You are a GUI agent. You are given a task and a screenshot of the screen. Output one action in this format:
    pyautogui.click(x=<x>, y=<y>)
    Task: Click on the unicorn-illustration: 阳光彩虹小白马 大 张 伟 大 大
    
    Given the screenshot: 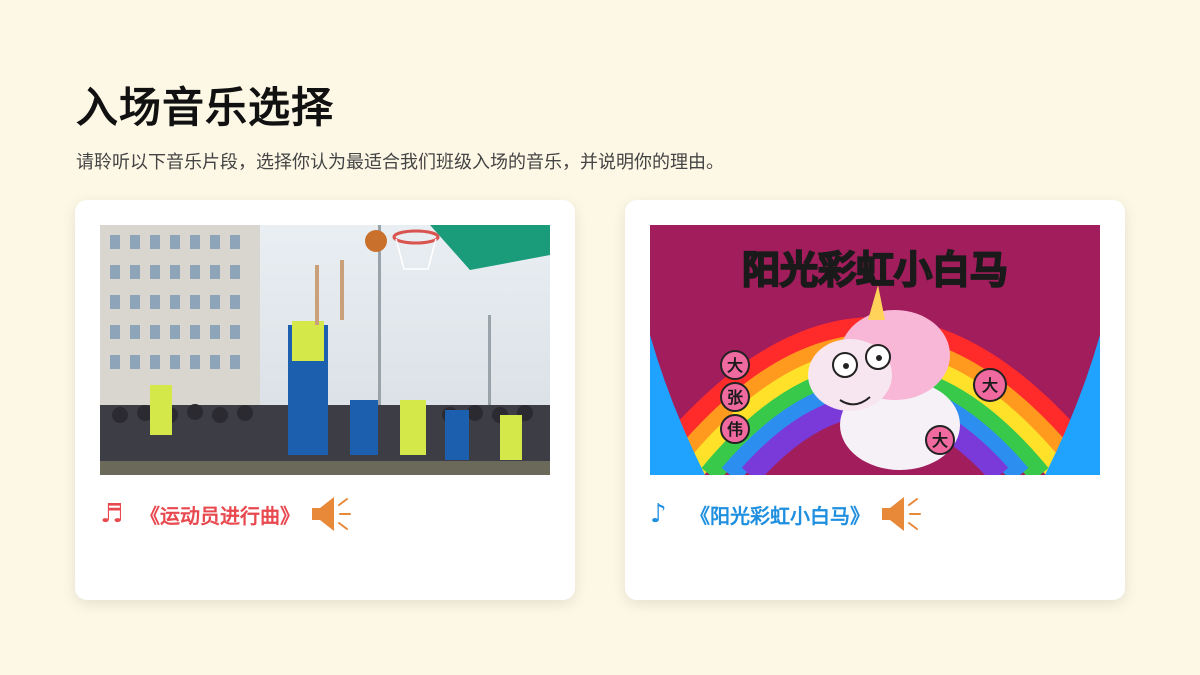 What is the action you would take?
    pyautogui.click(x=875, y=350)
    